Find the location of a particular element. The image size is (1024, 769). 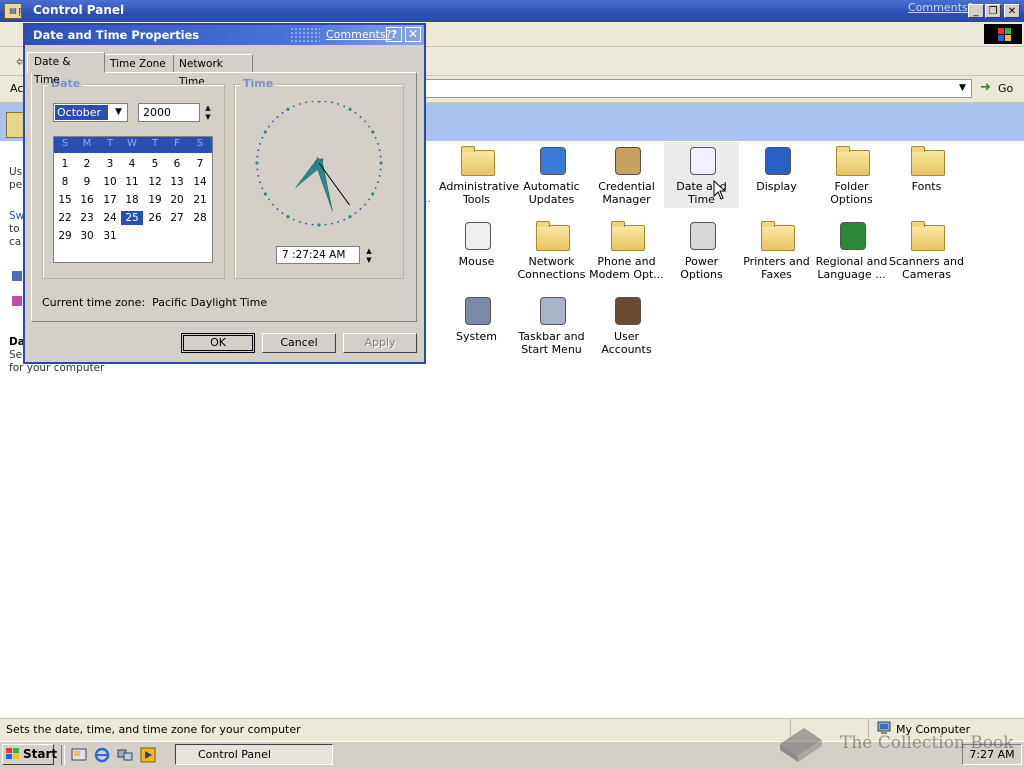

cp-item-admin-tools: Administrative Tools is located at coordinates (479, 175).